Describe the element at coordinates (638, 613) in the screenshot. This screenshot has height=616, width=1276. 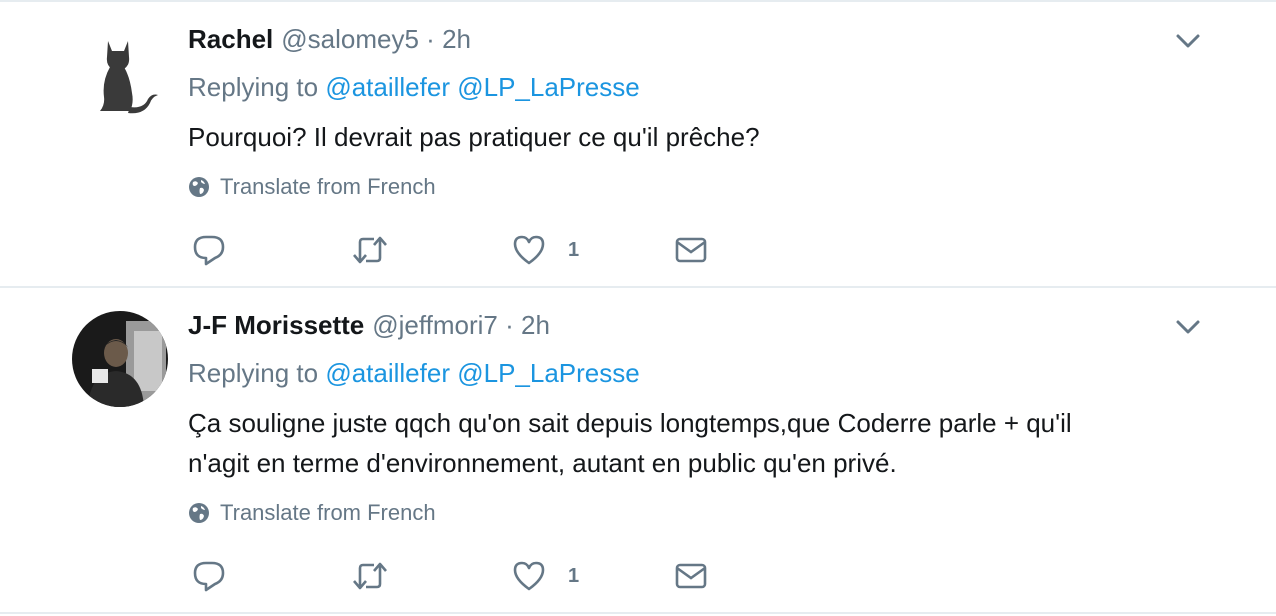
I see `bottom-separator` at that location.